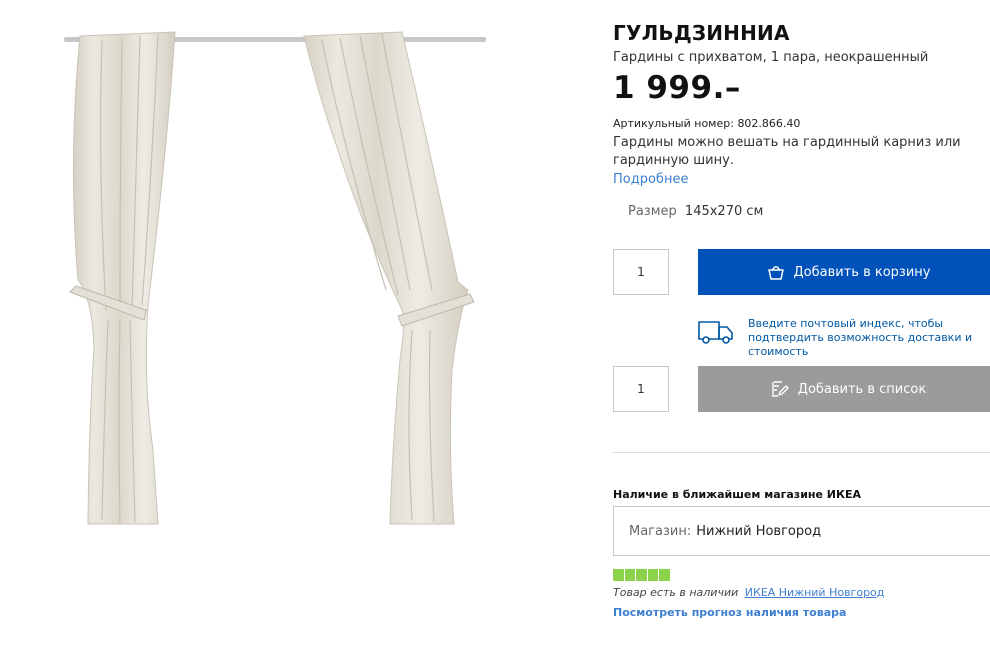 The image size is (990, 645). I want to click on truck-icon, so click(716, 332).